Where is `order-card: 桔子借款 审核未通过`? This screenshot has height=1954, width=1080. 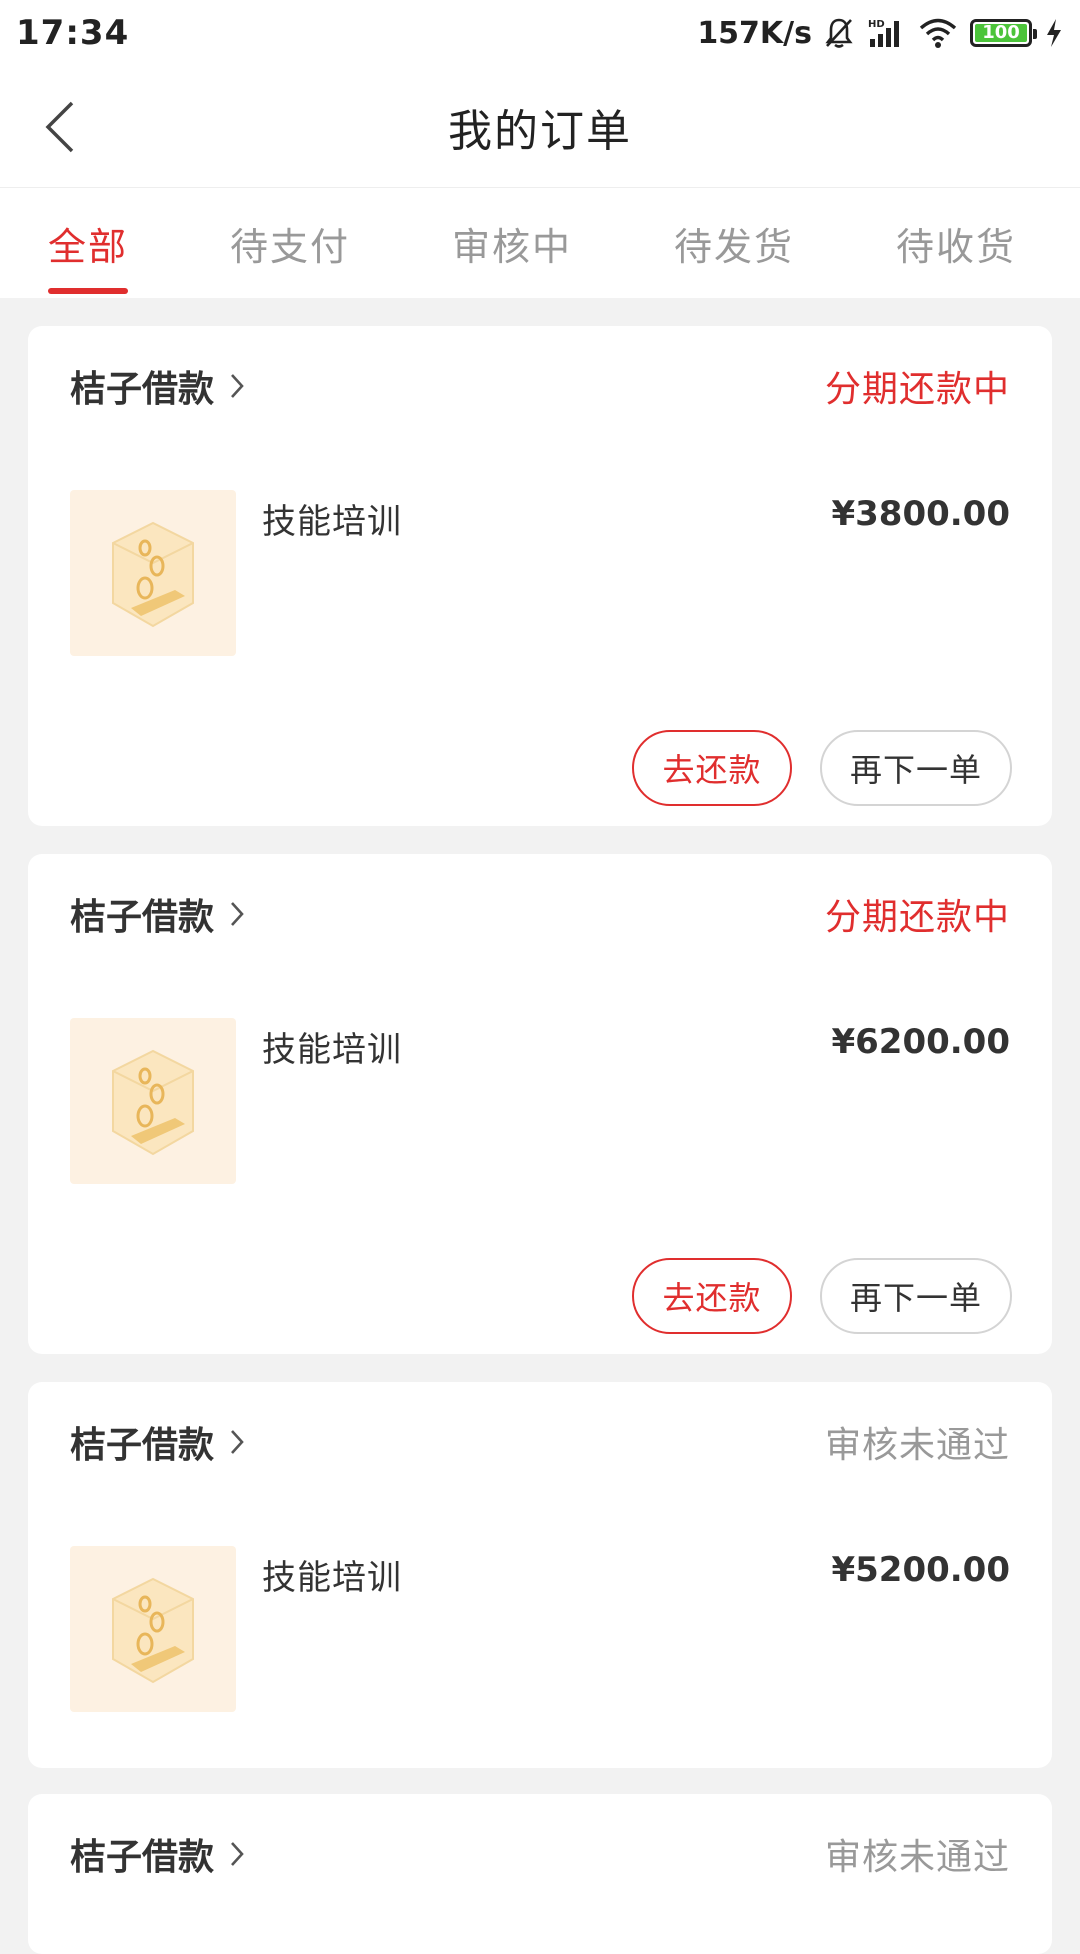 order-card: 桔子借款 审核未通过 is located at coordinates (540, 1874).